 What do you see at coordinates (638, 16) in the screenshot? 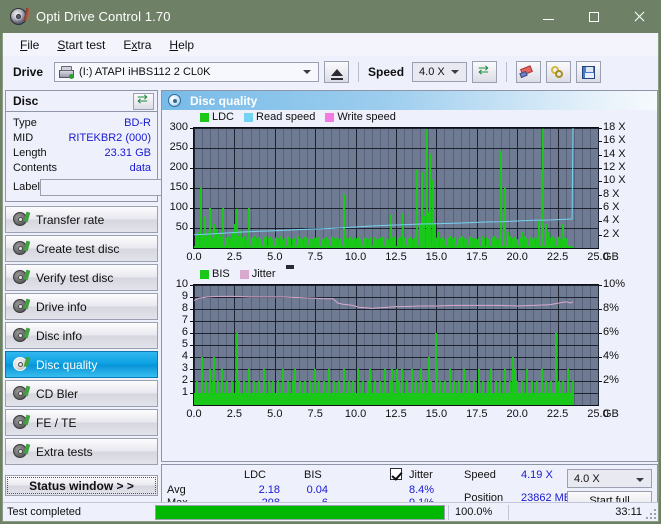
I see `close-button` at bounding box center [638, 16].